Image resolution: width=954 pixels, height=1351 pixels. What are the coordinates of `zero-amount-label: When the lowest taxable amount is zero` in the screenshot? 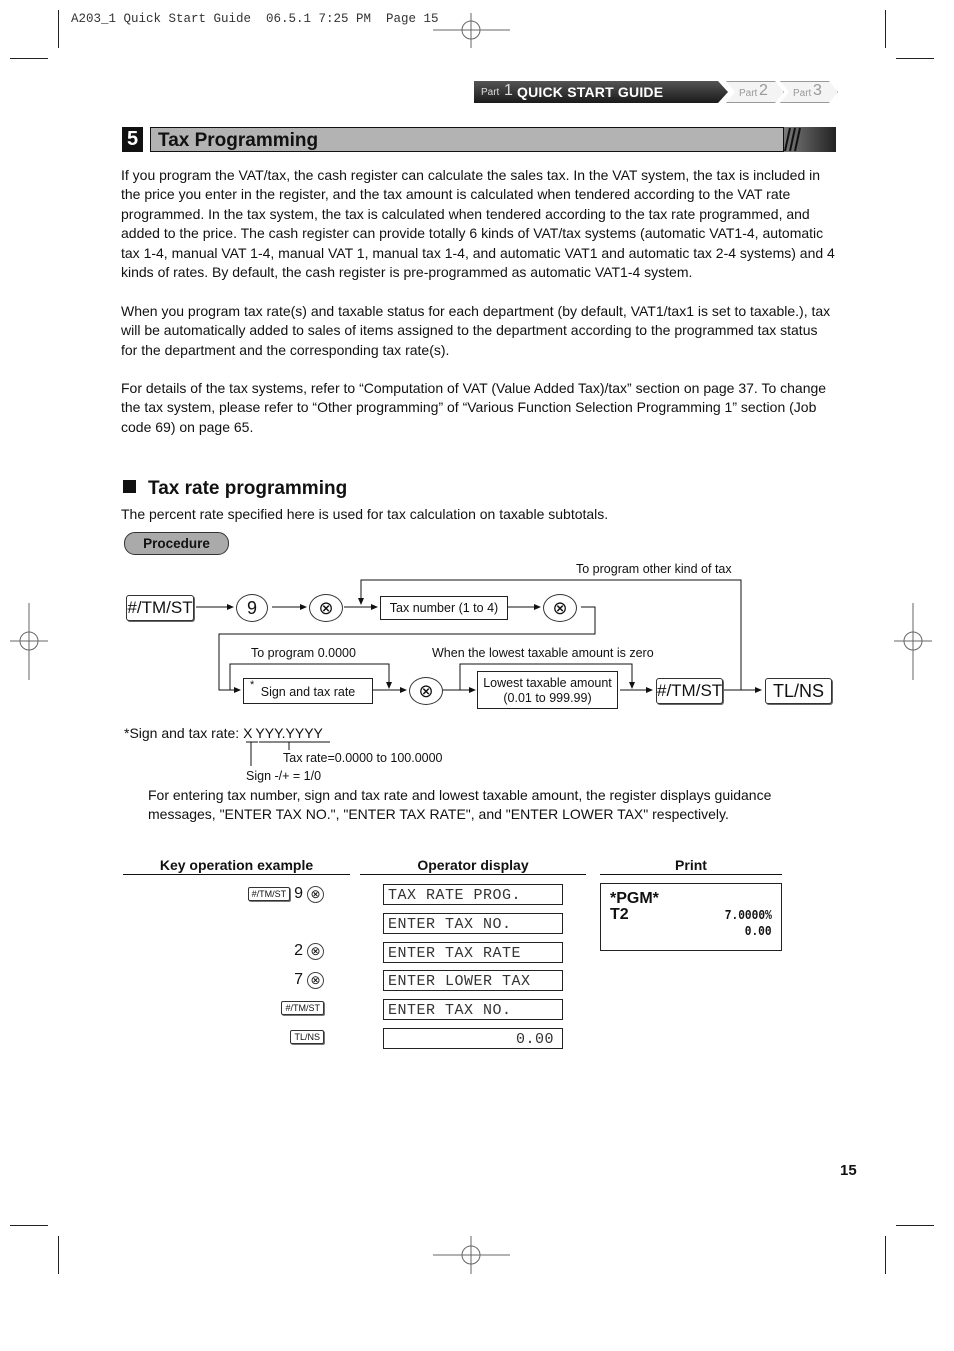 It's located at (543, 653).